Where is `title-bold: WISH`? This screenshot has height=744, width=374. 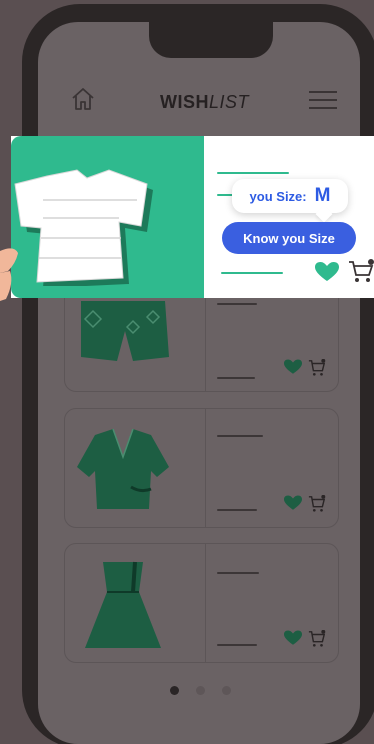
title-bold: WISH is located at coordinates (184, 102).